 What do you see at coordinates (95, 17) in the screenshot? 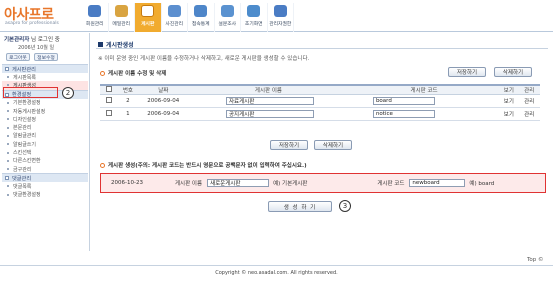
I see `nav-item-0: 회원관리` at bounding box center [95, 17].